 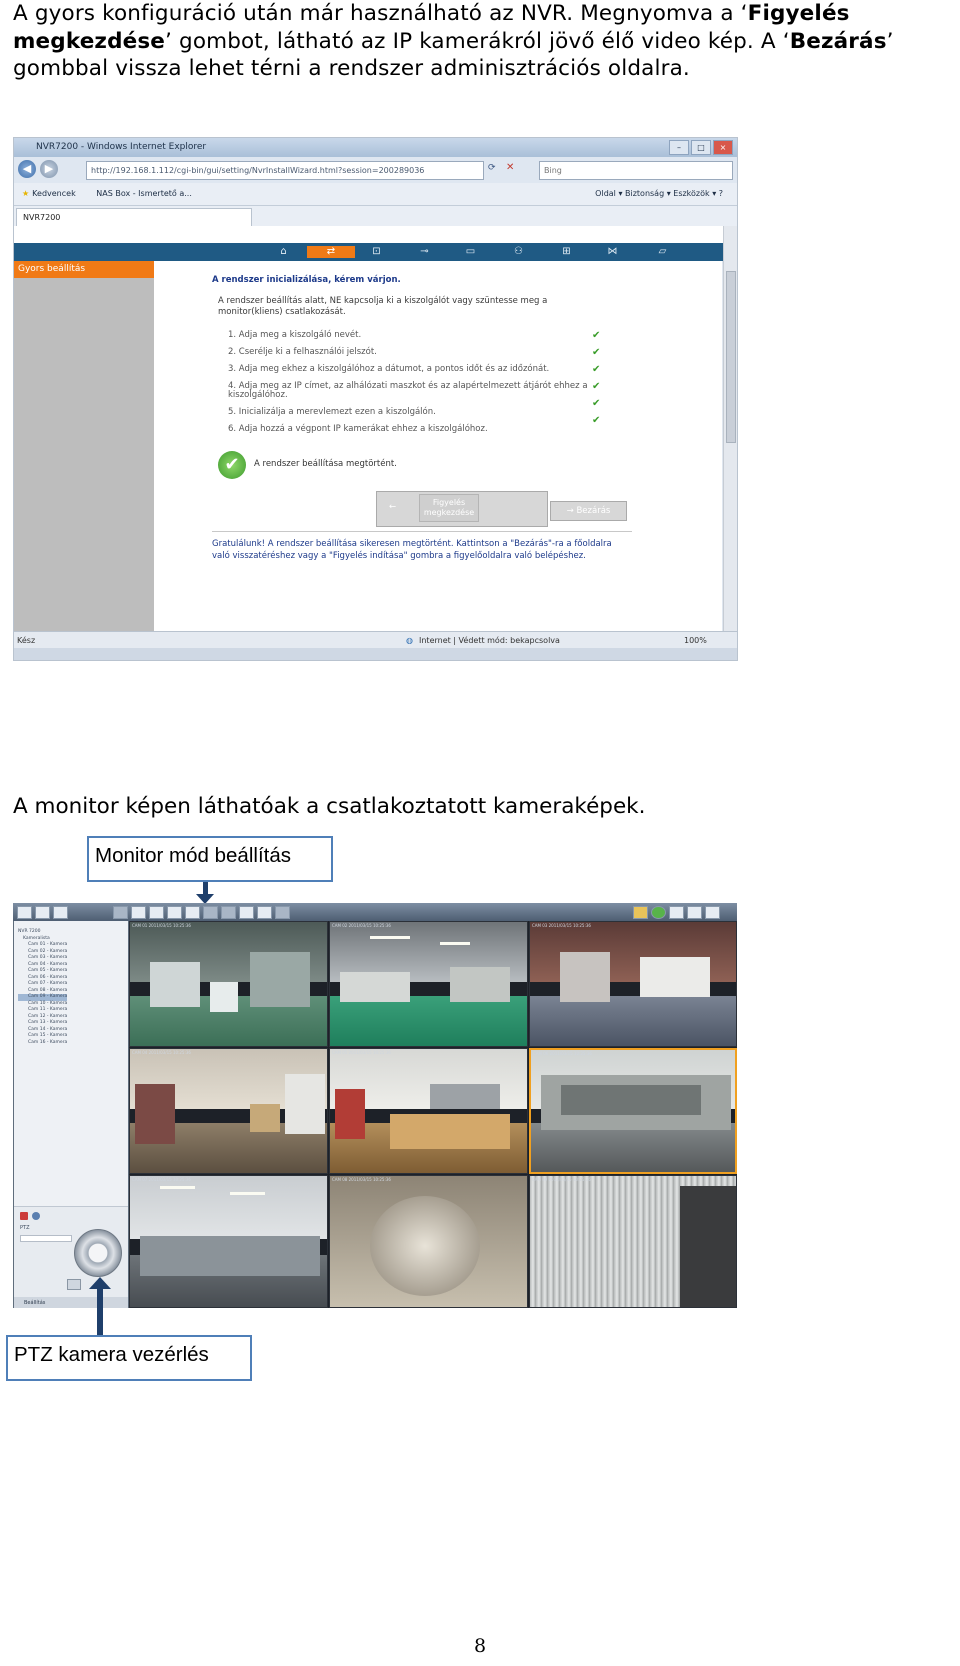 I want to click on quick-setup-icon: ⇄, so click(x=331, y=252).